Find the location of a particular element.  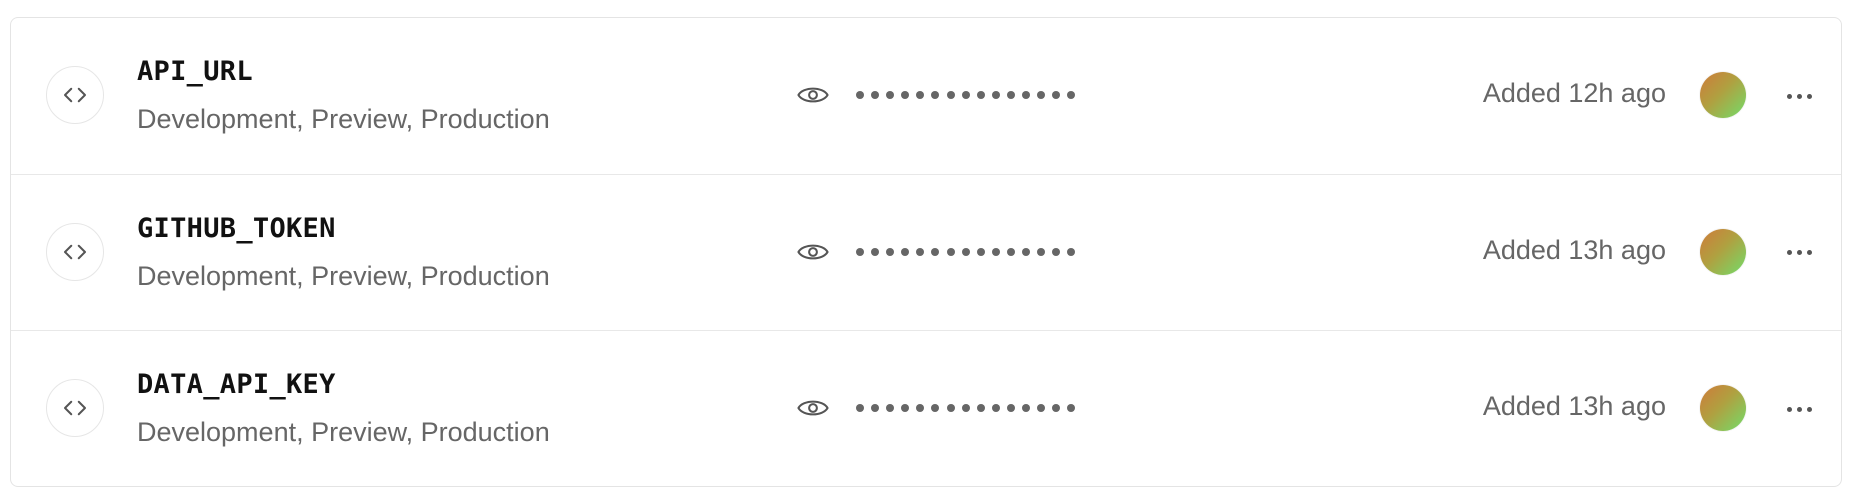

env-var-name: GITHUB_TOKEN is located at coordinates (236, 228).